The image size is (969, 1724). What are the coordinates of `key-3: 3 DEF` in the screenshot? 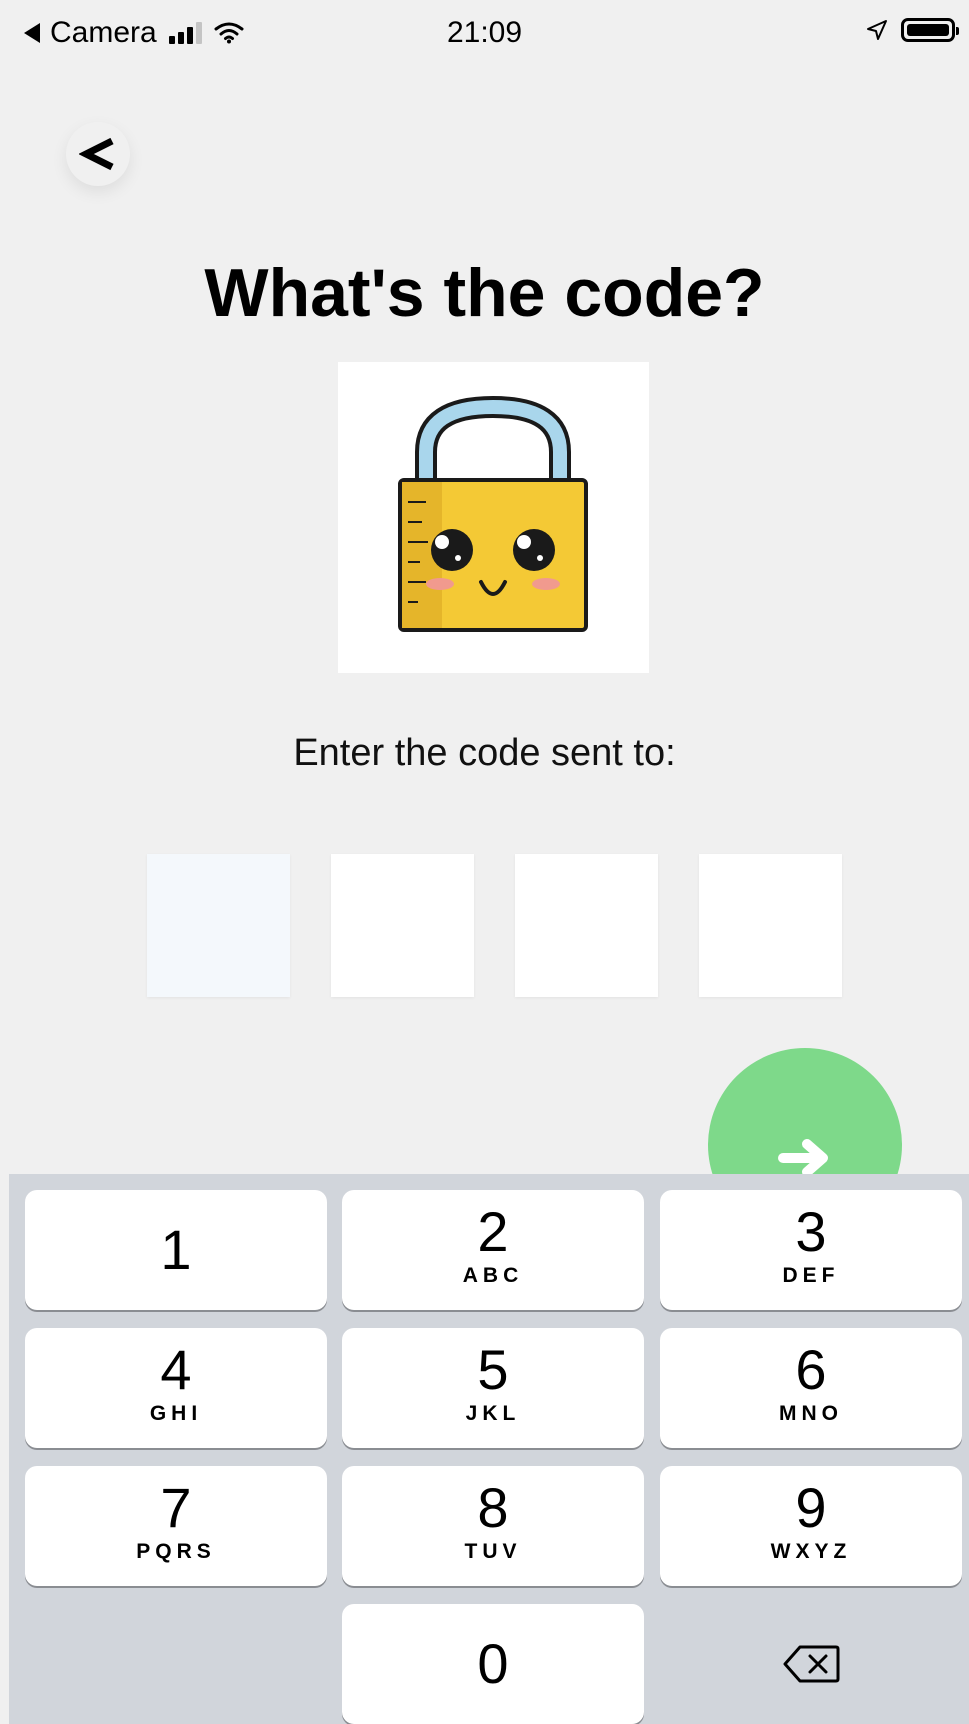 It's located at (811, 1250).